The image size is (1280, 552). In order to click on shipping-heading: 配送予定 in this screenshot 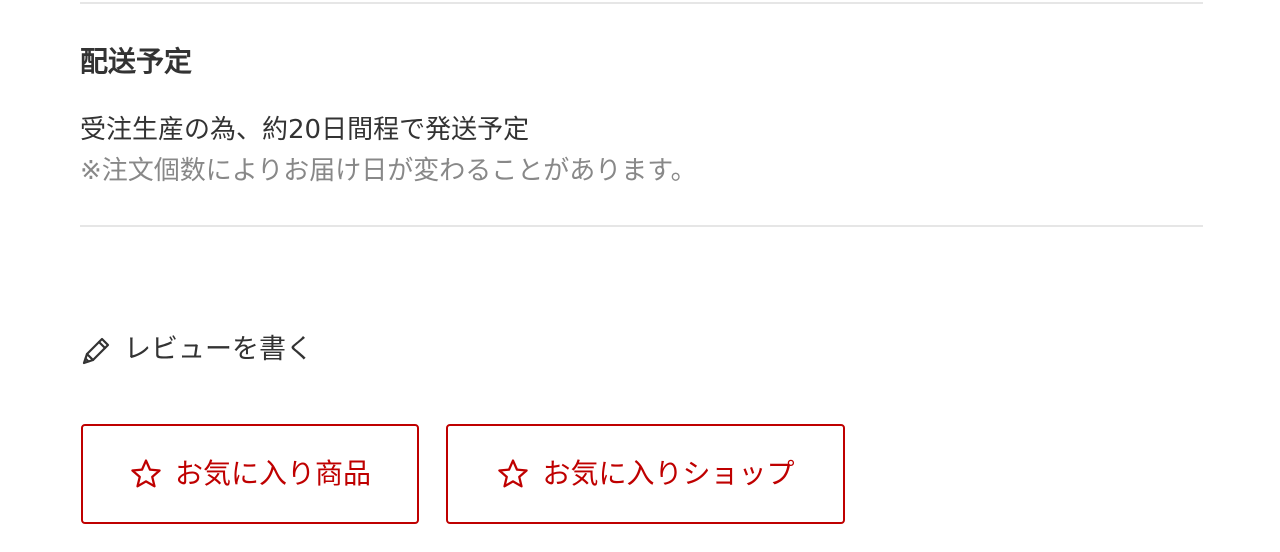, I will do `click(136, 61)`.